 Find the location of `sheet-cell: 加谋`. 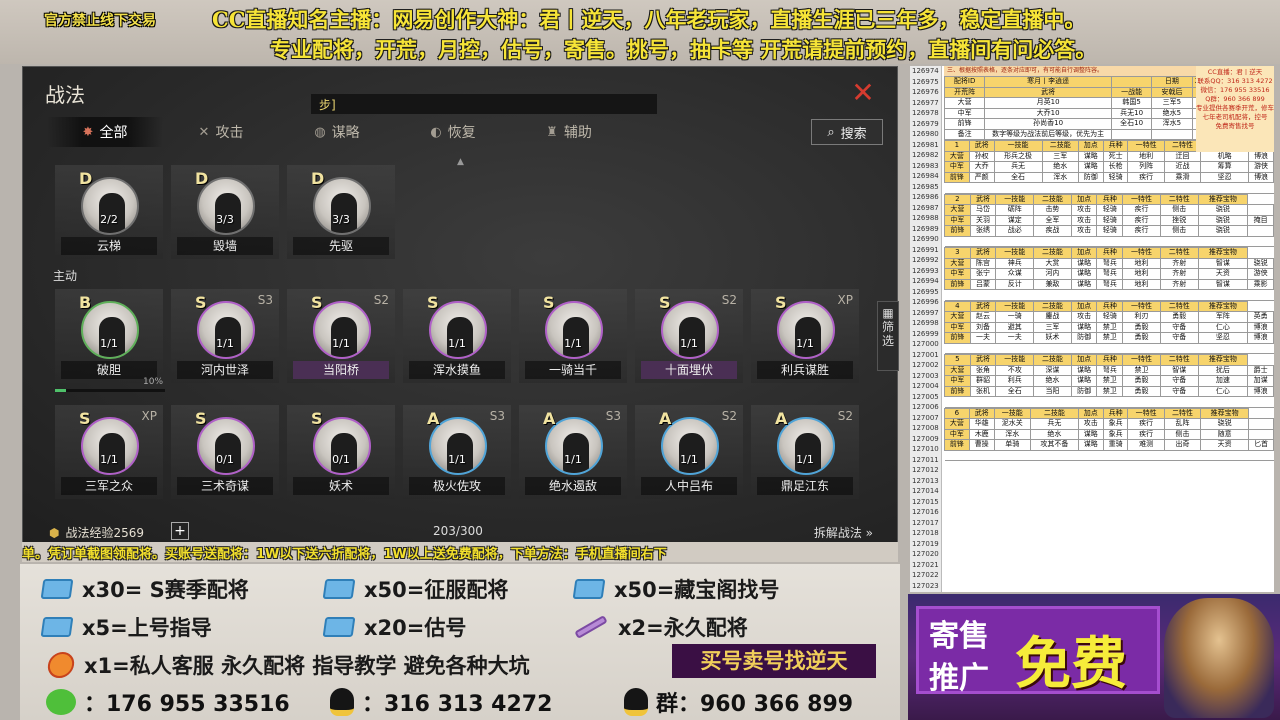

sheet-cell: 加谋 is located at coordinates (1260, 381).